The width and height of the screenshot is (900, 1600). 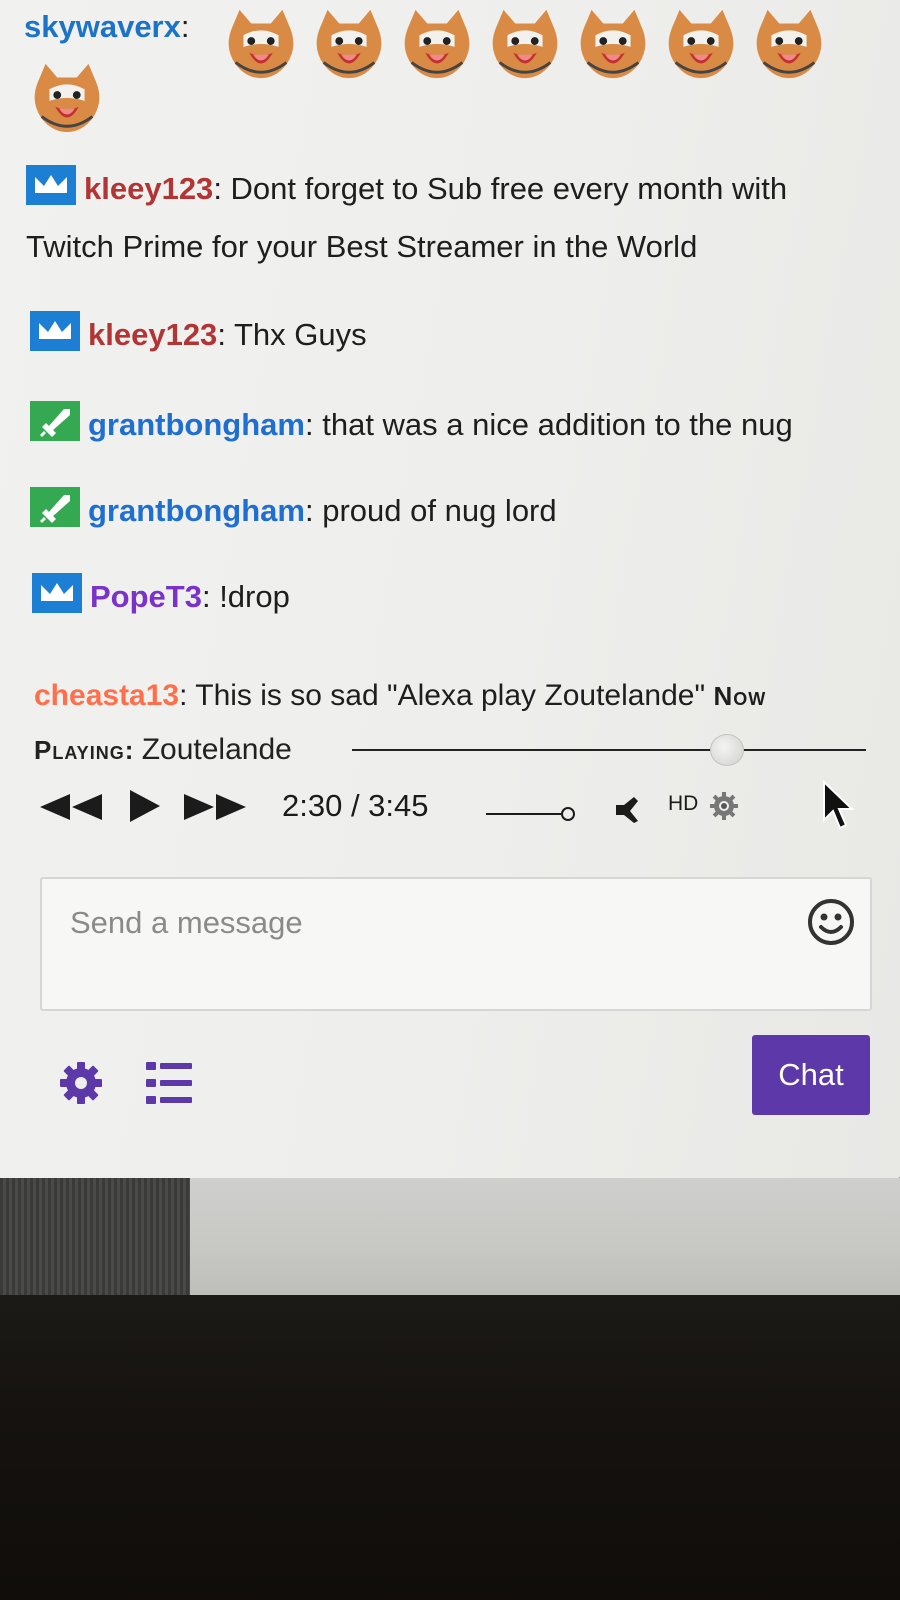 I want to click on chat-message: skywaverx:, so click(x=107, y=26).